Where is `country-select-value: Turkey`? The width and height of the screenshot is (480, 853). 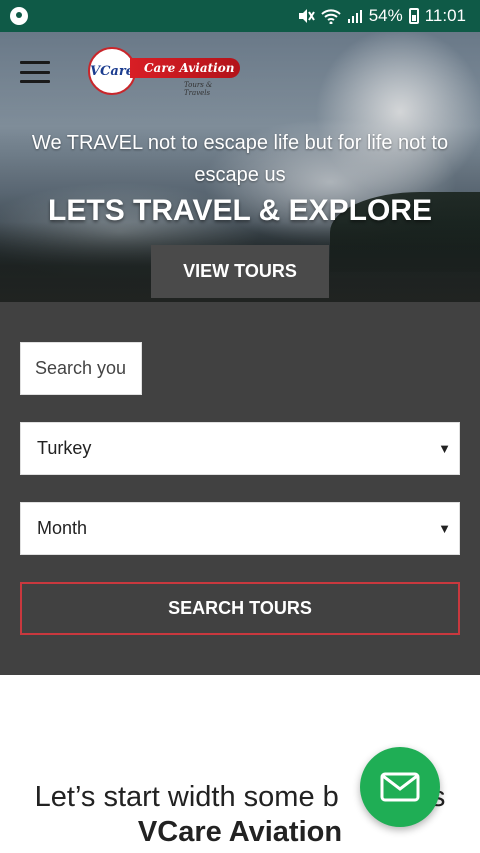 country-select-value: Turkey is located at coordinates (64, 448).